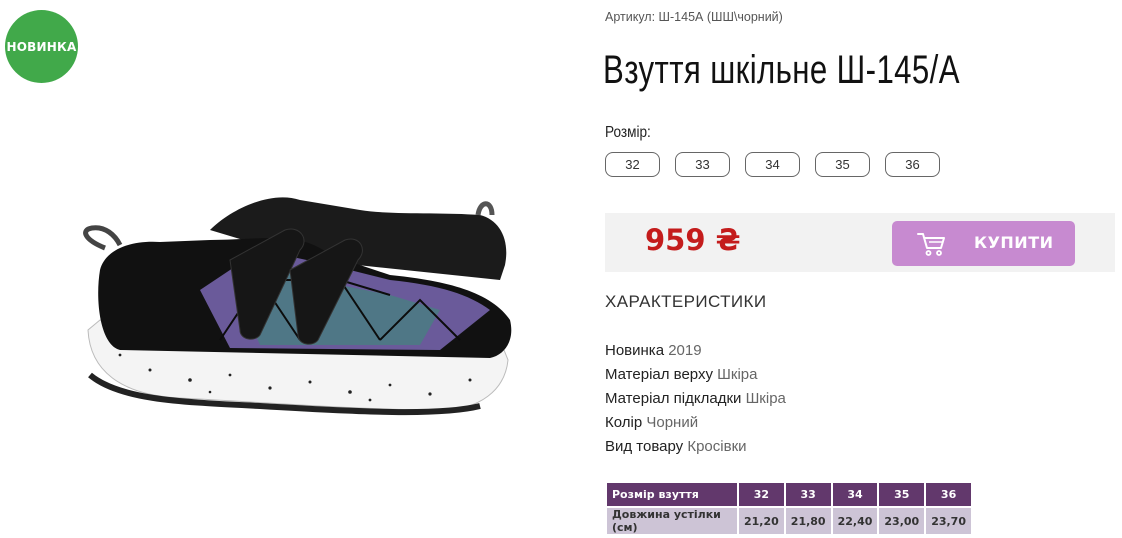  Describe the element at coordinates (485, 208) in the screenshot. I see `back-shoe-heel-tab` at that location.